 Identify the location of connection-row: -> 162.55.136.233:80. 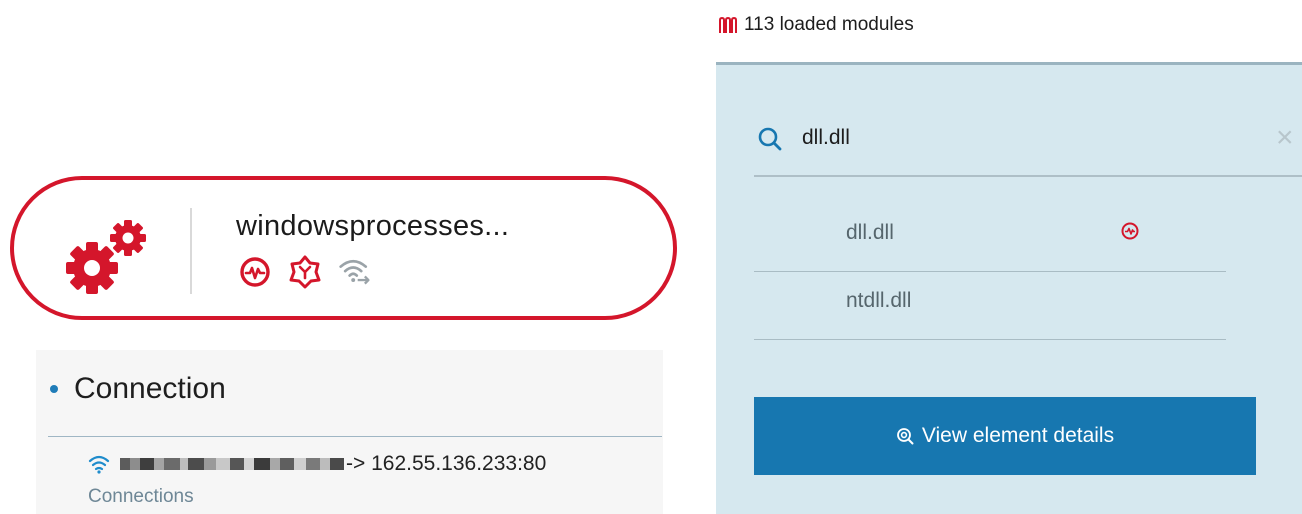
(317, 464).